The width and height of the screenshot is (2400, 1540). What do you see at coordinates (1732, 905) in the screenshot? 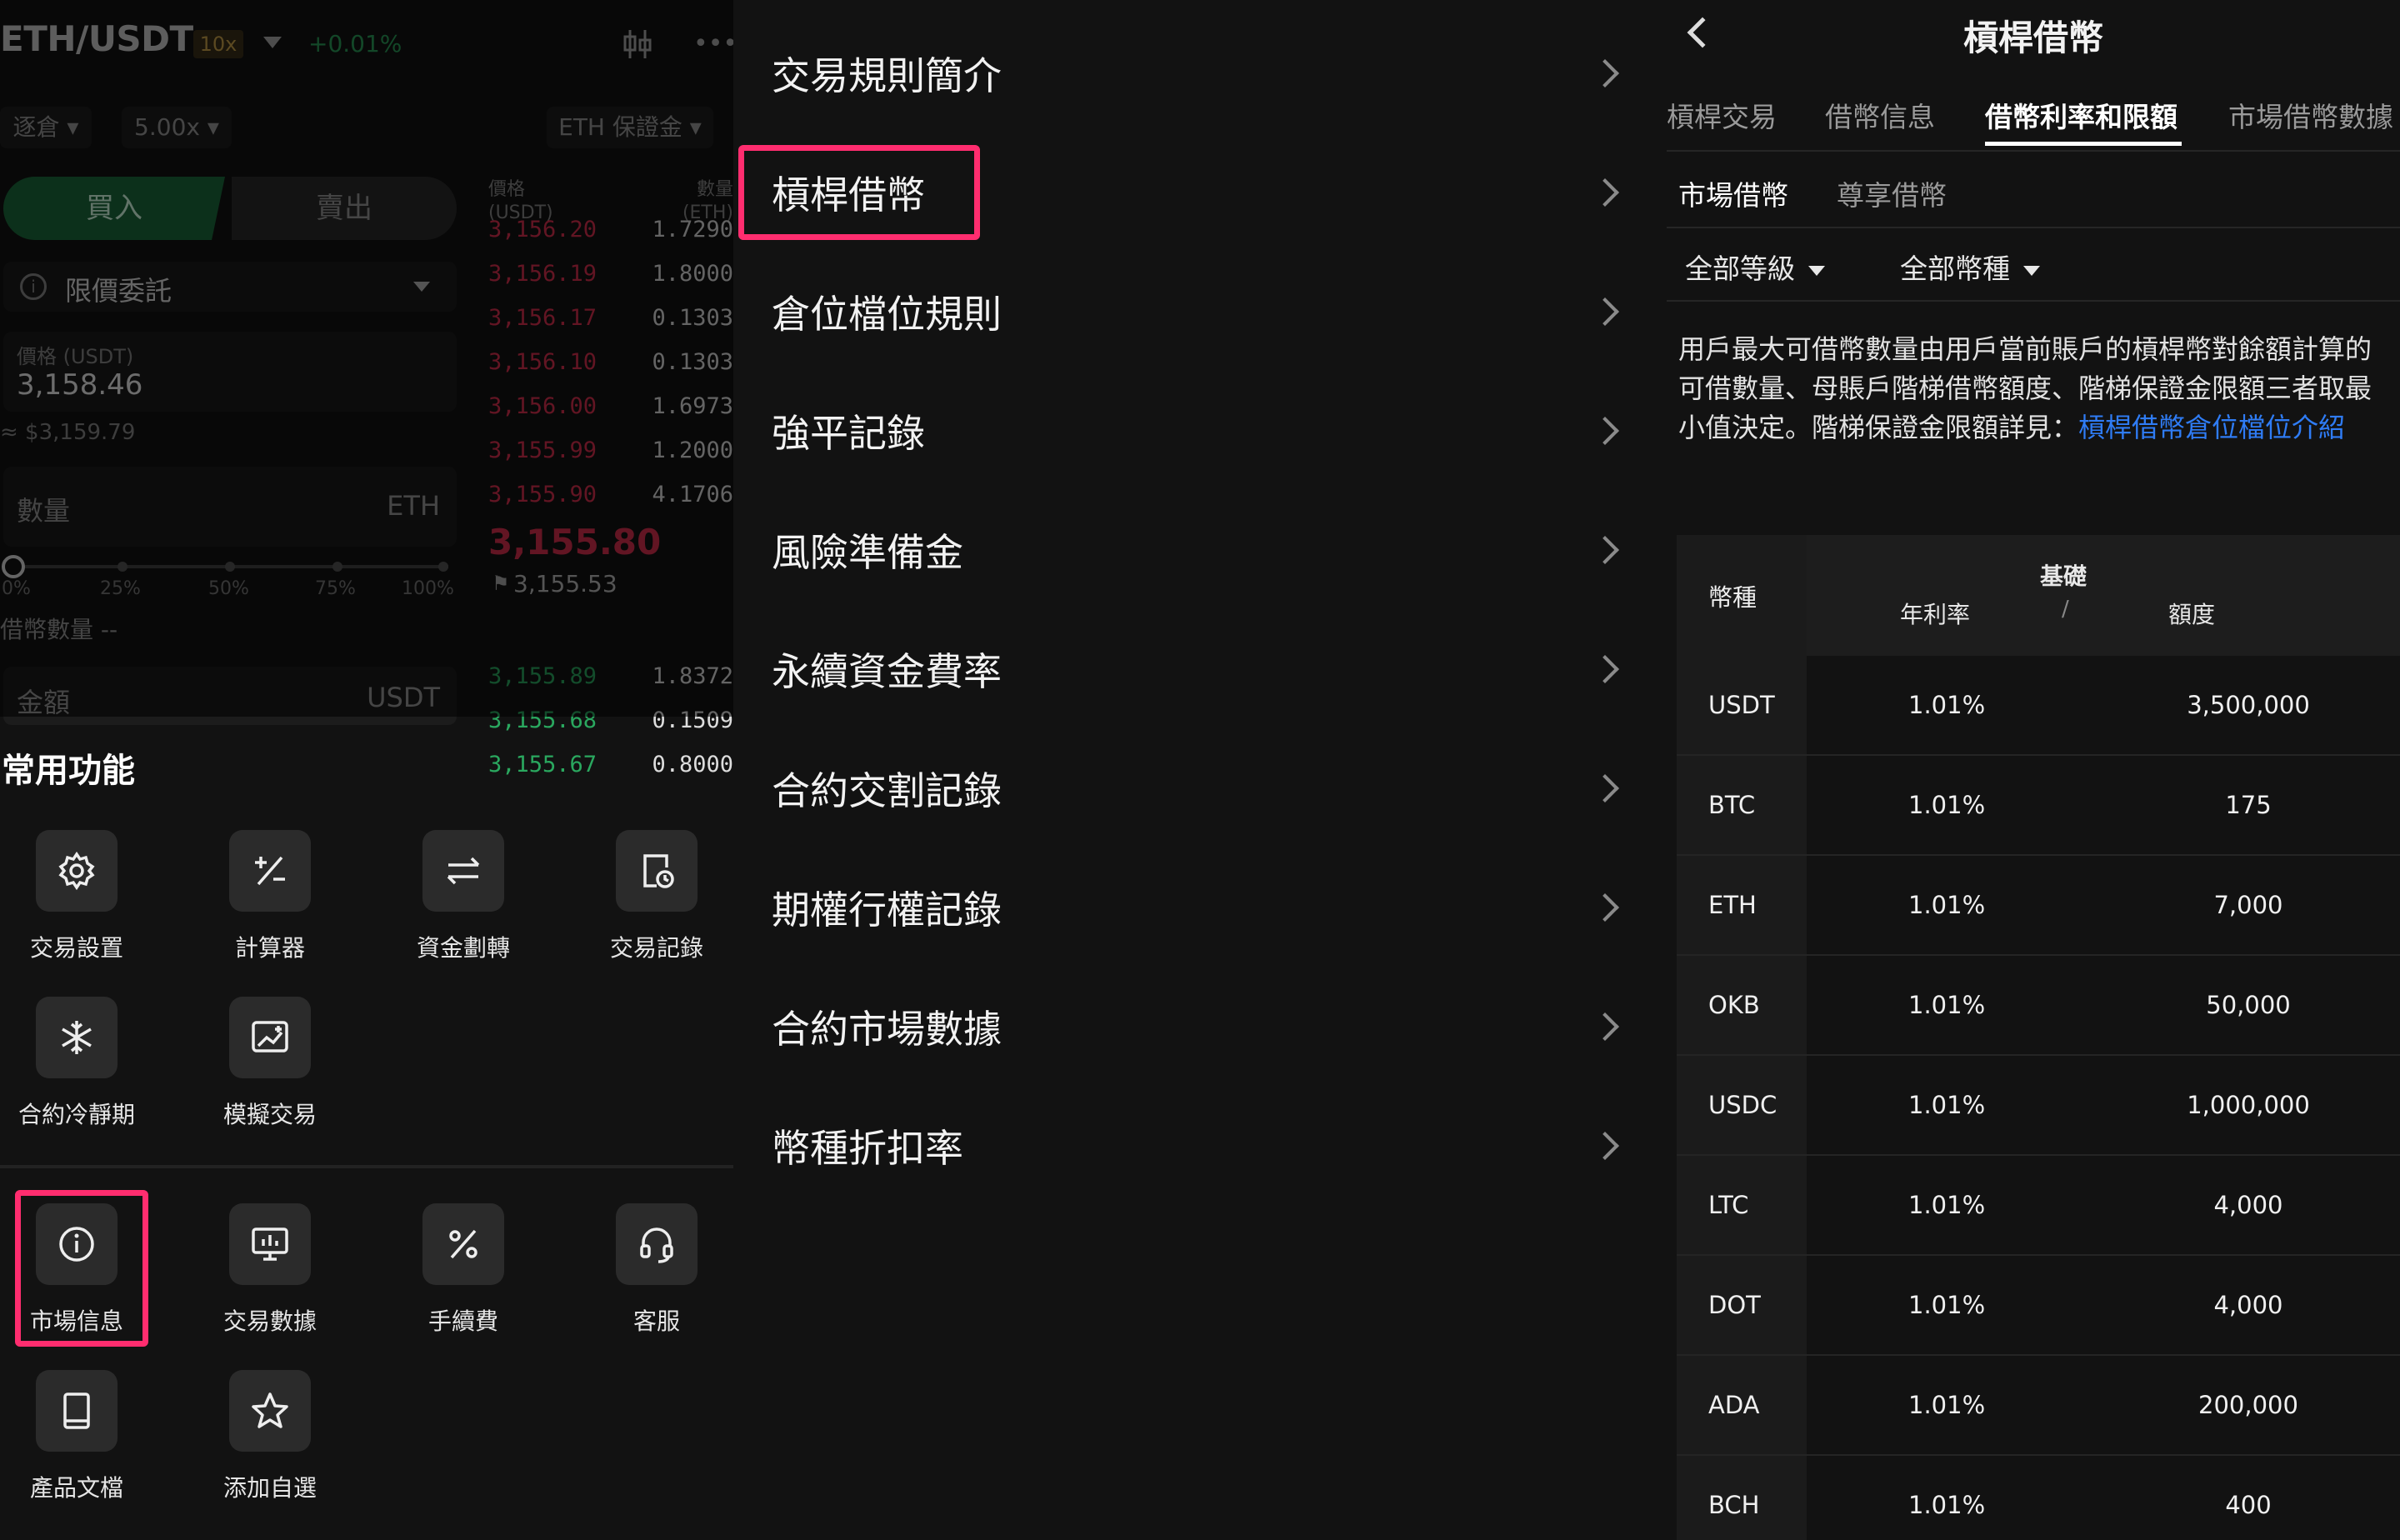
I see `coin-cell: ETH` at bounding box center [1732, 905].